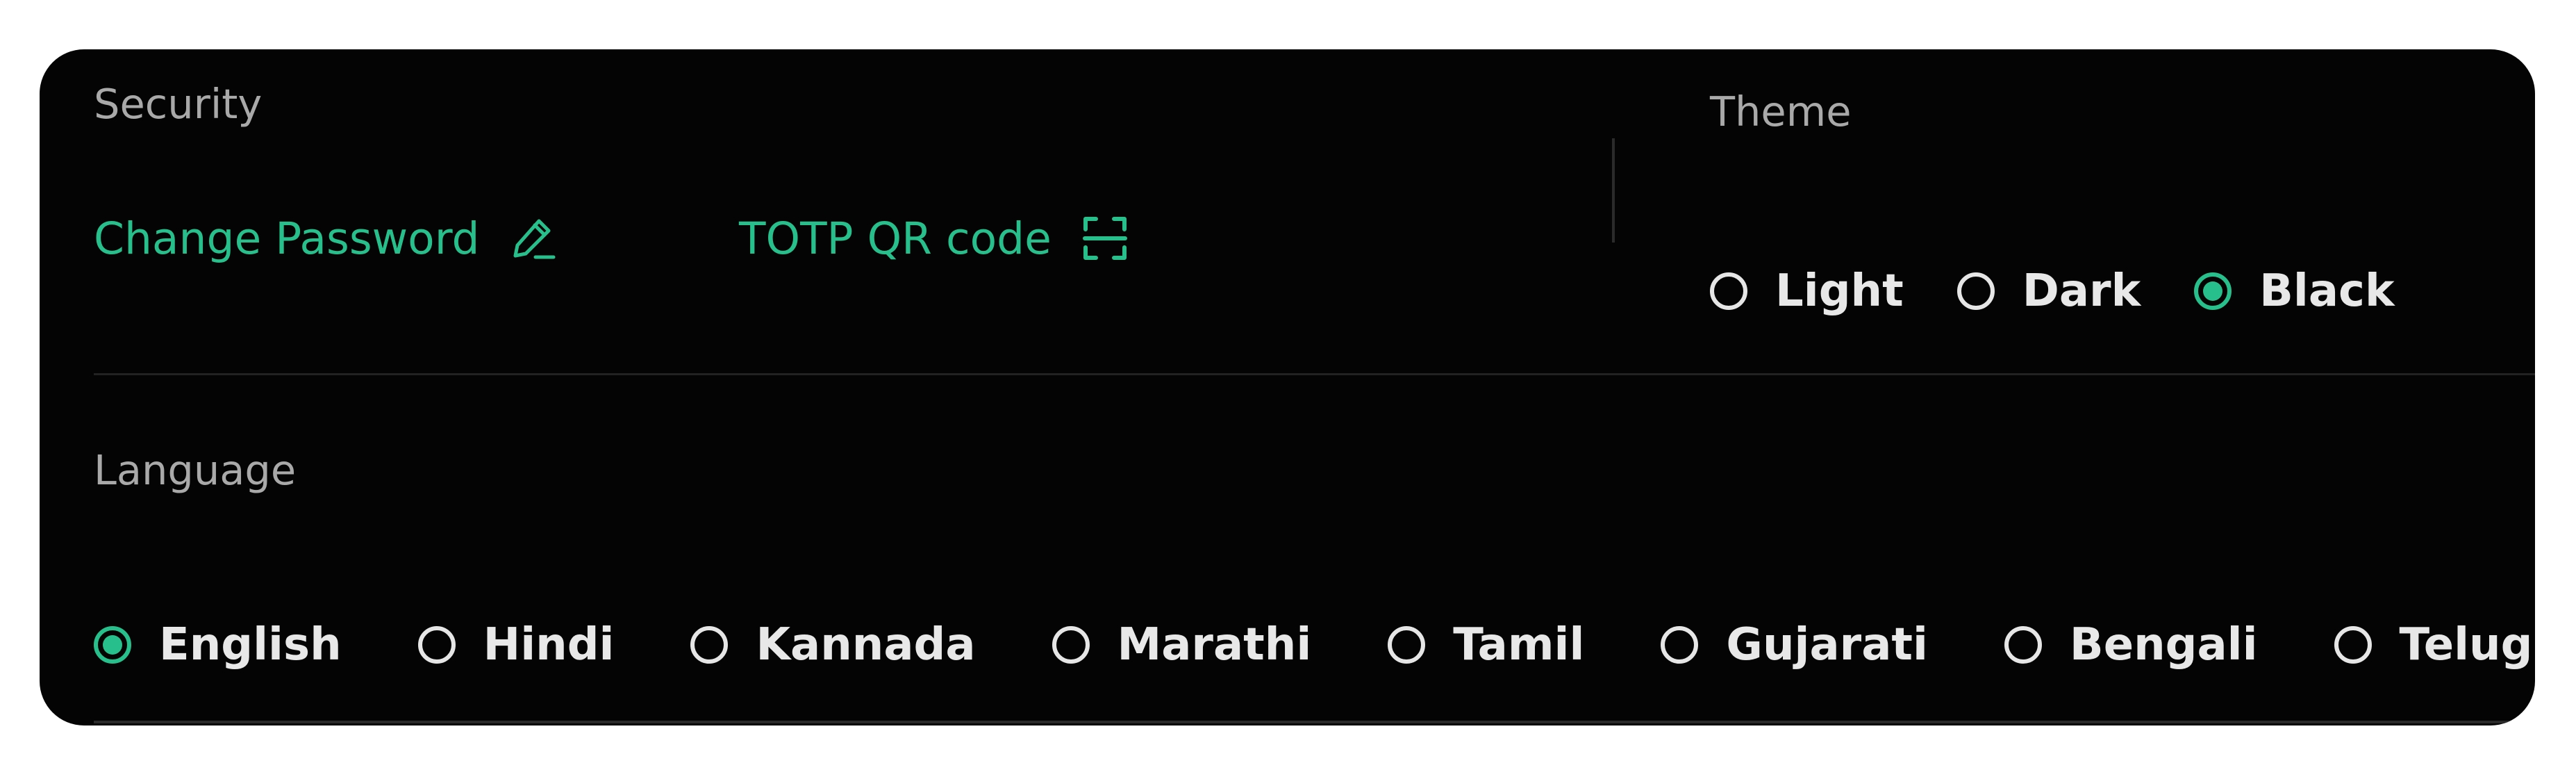  I want to click on language-option-bengali: Bengali, so click(2131, 645).